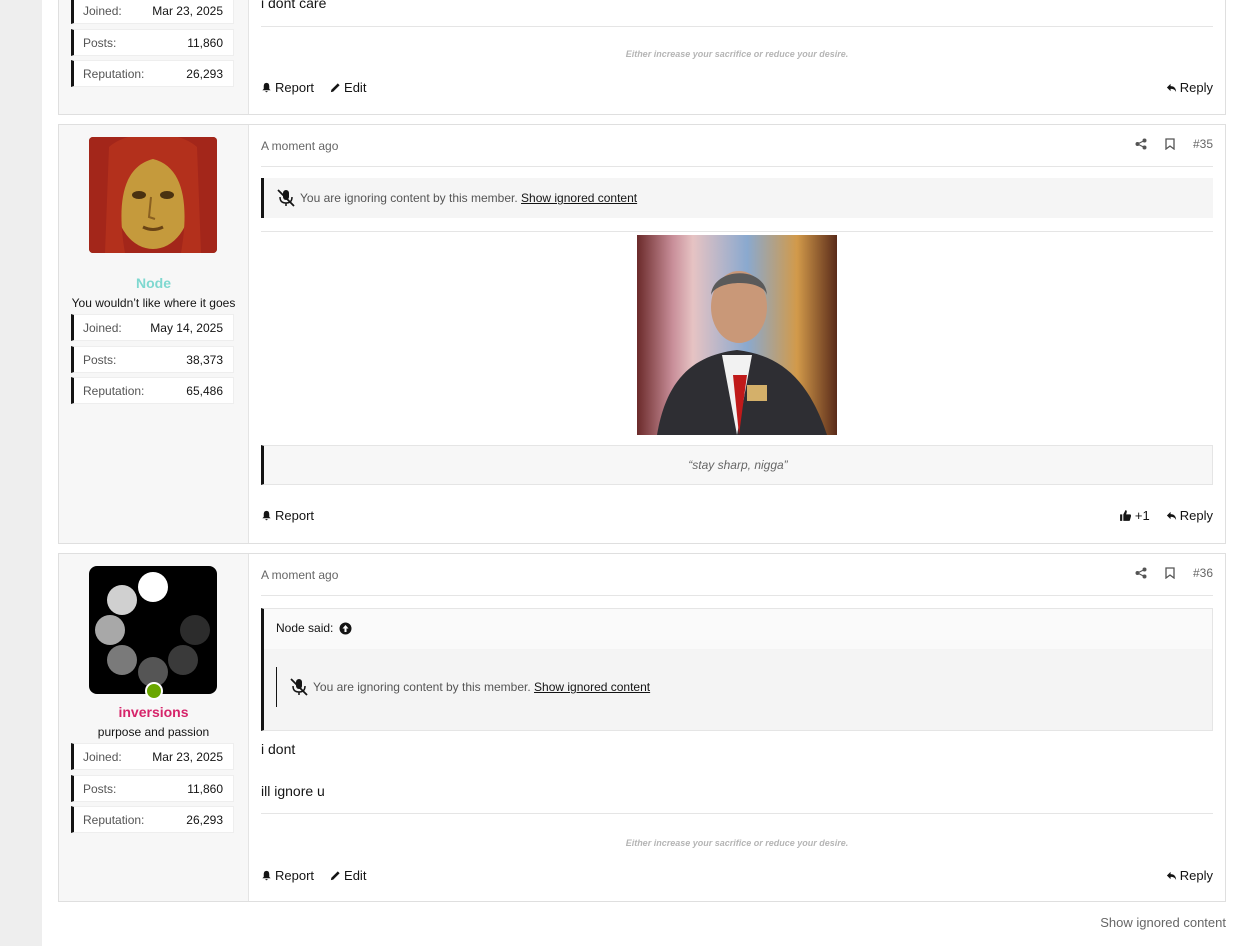 The image size is (1236, 946). I want to click on quote-author: Node said:, so click(305, 628).